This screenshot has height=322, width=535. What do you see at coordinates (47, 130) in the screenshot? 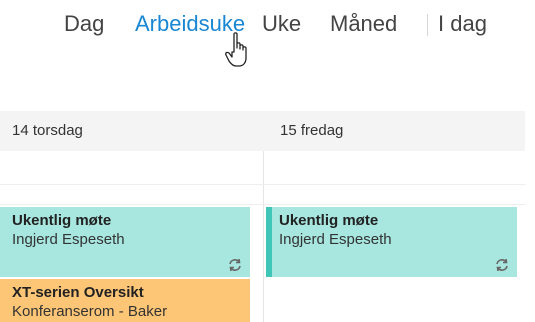
I see `day-label-thursday: 14 torsdag` at bounding box center [47, 130].